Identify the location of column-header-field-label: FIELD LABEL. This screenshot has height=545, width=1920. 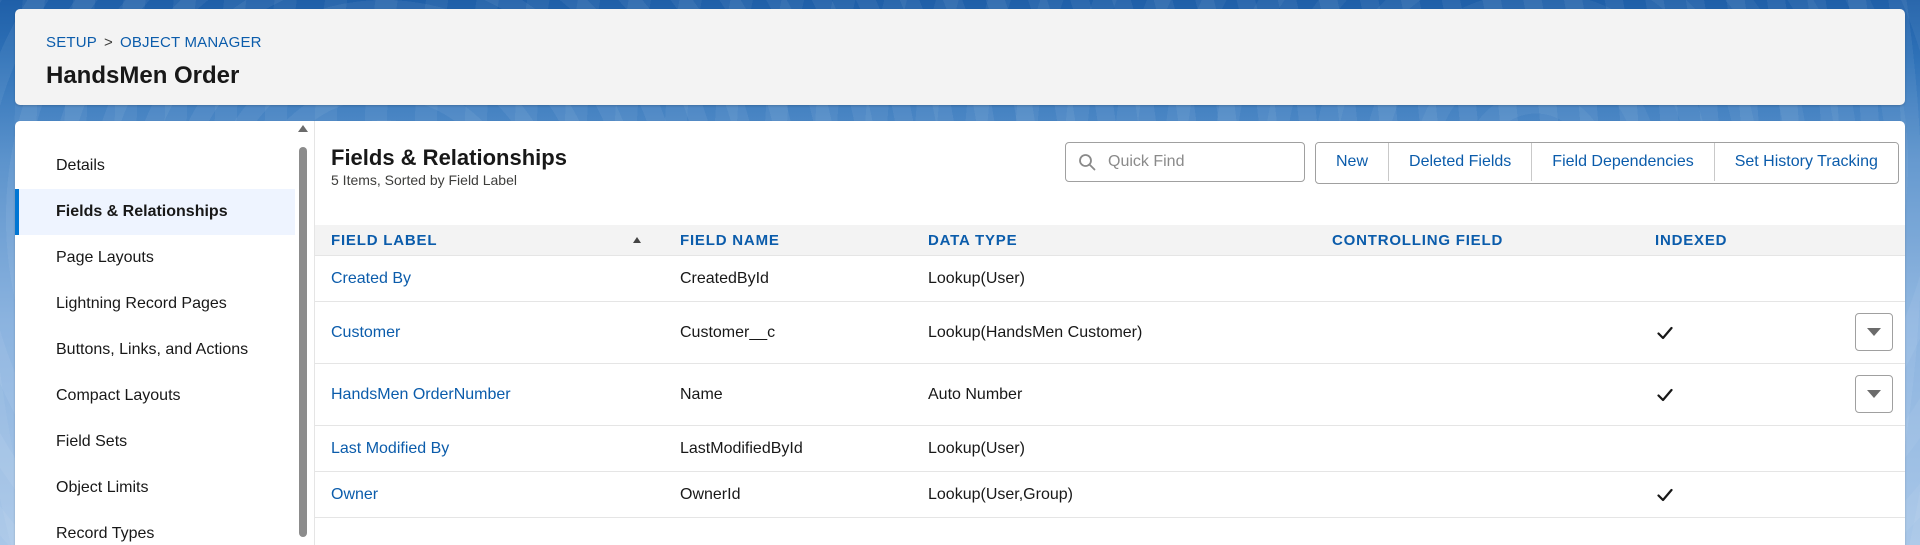
(384, 240).